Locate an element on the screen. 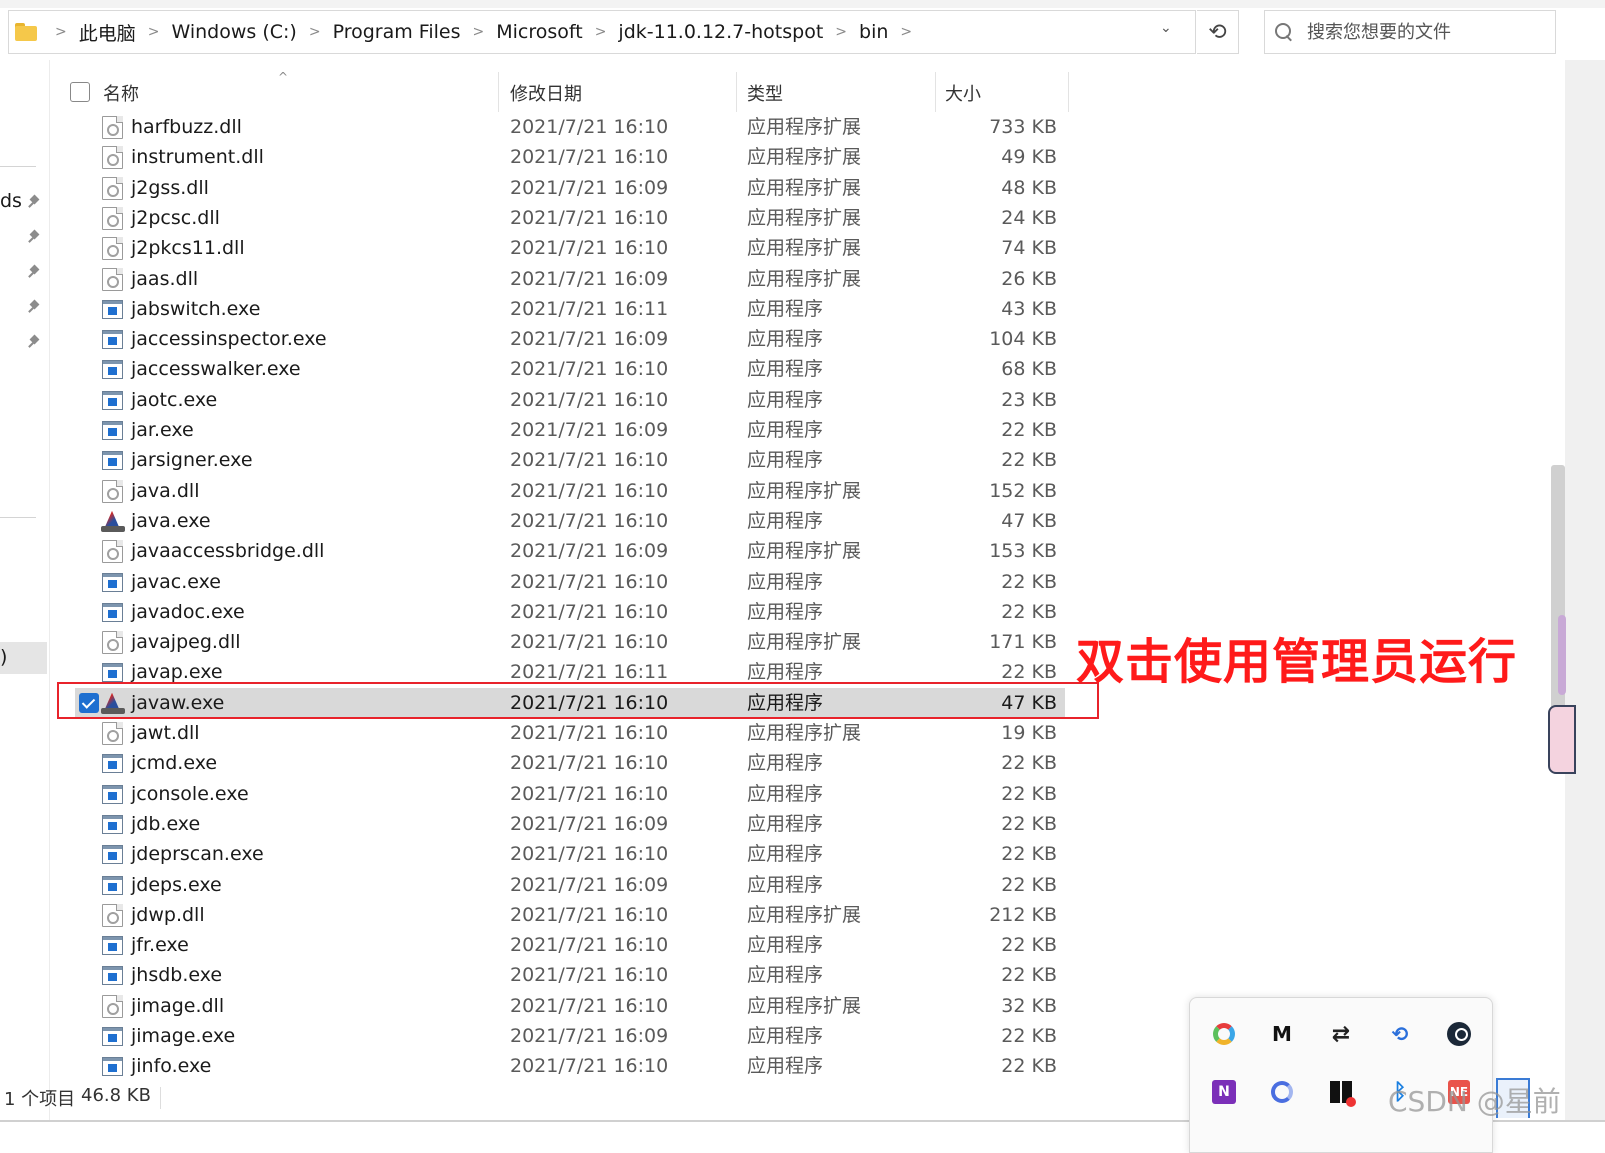 The height and width of the screenshot is (1153, 1605). file-name: instrument.dll is located at coordinates (197, 157).